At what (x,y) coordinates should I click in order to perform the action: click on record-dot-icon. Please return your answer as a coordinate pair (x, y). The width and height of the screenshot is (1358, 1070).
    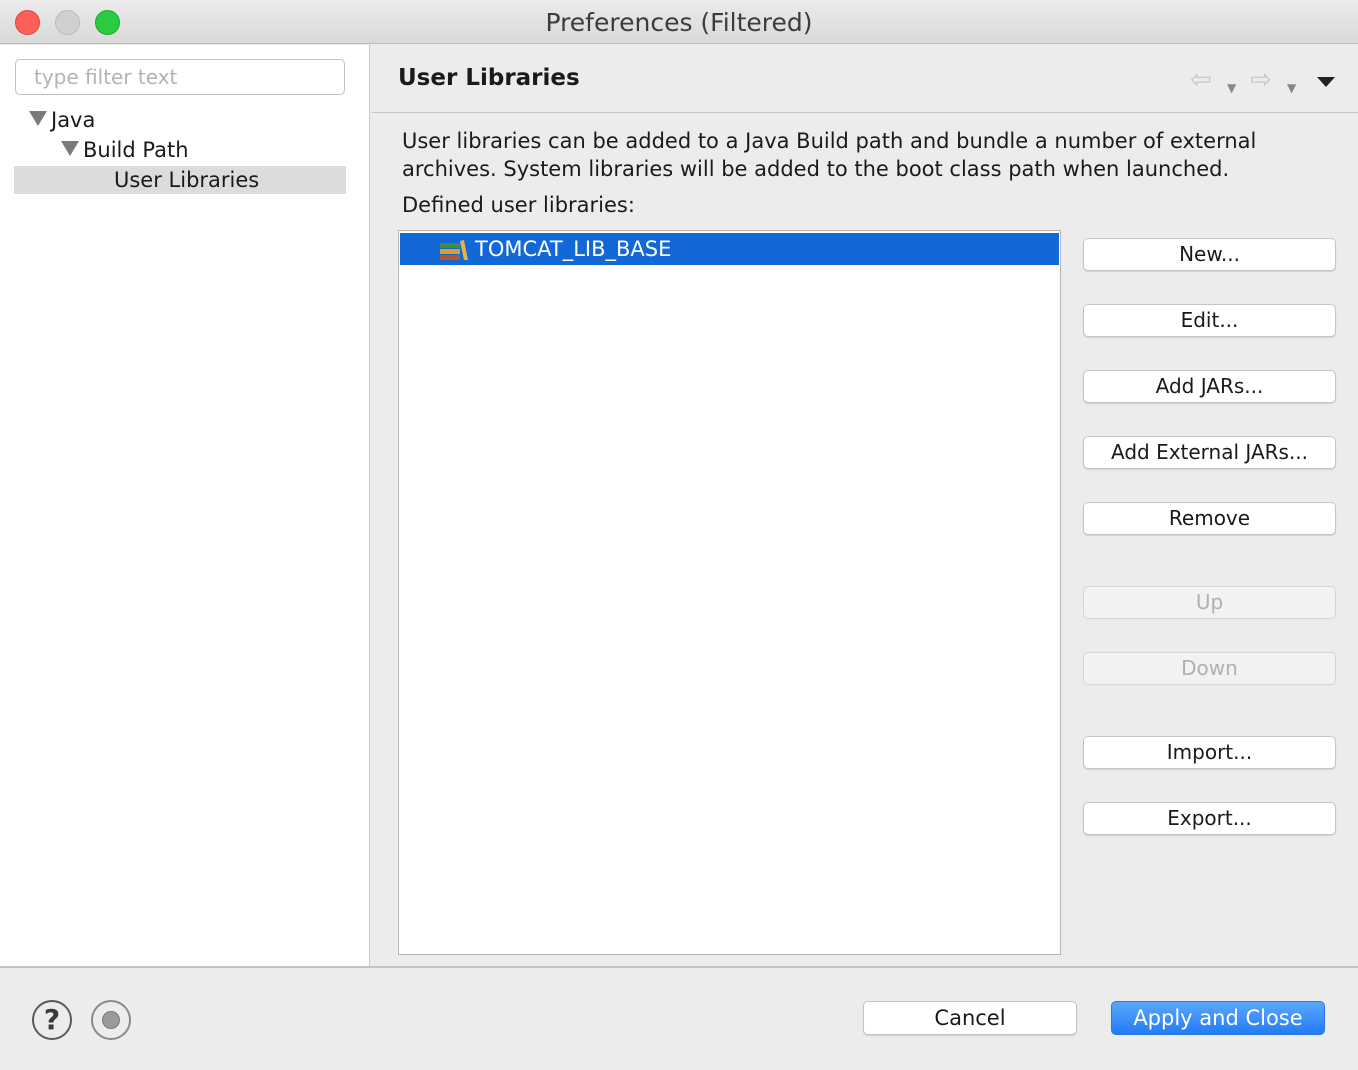
    Looking at the image, I should click on (111, 1020).